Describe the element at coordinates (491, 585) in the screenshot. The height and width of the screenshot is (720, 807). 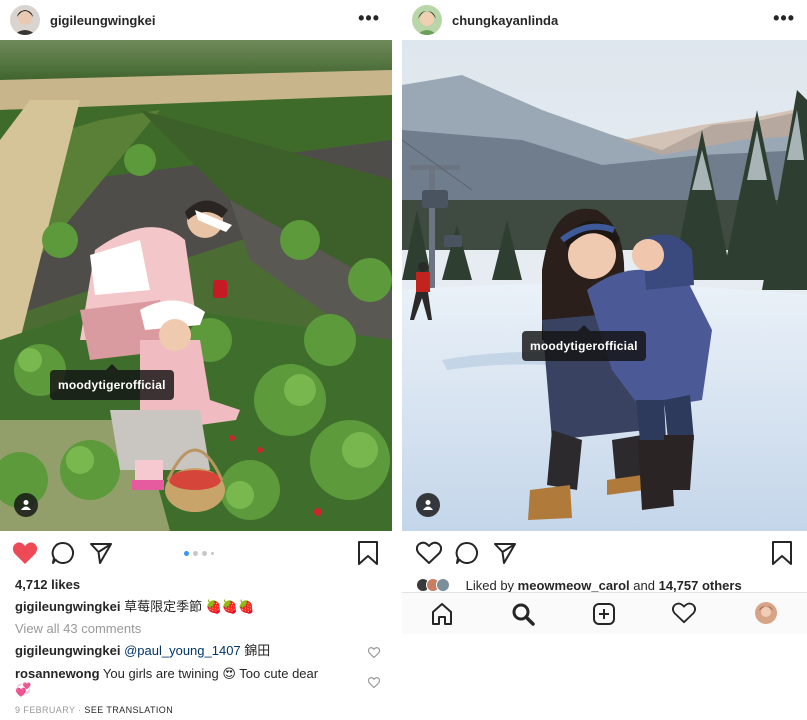
I see `liked-by-prefix: Liked by` at that location.